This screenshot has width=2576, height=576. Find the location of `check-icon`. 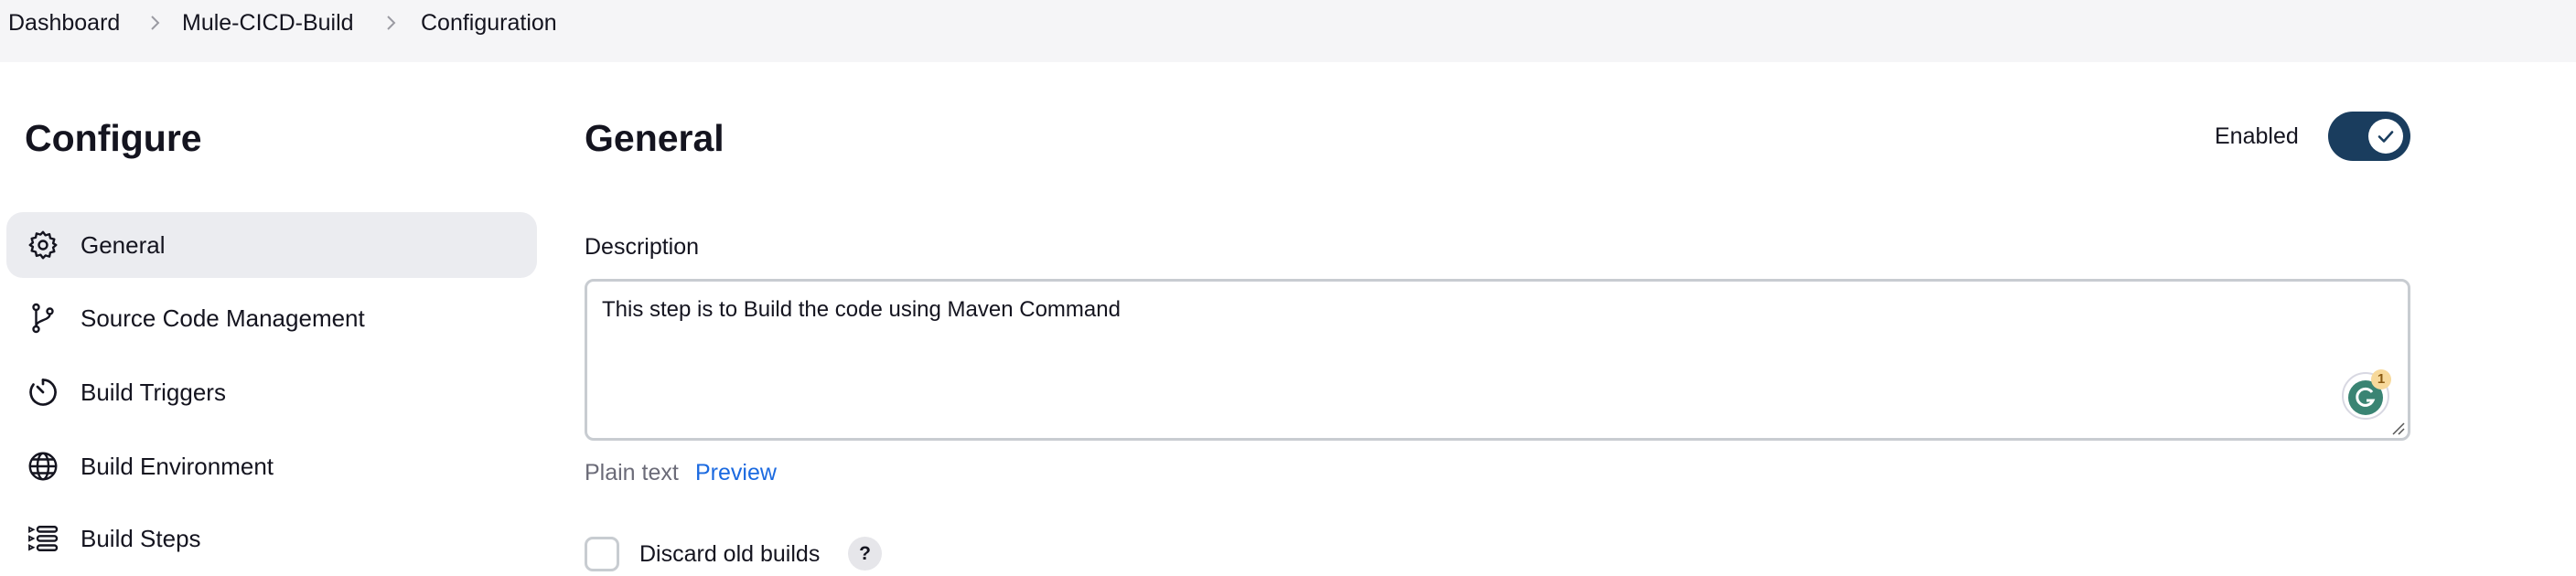

check-icon is located at coordinates (2386, 137).